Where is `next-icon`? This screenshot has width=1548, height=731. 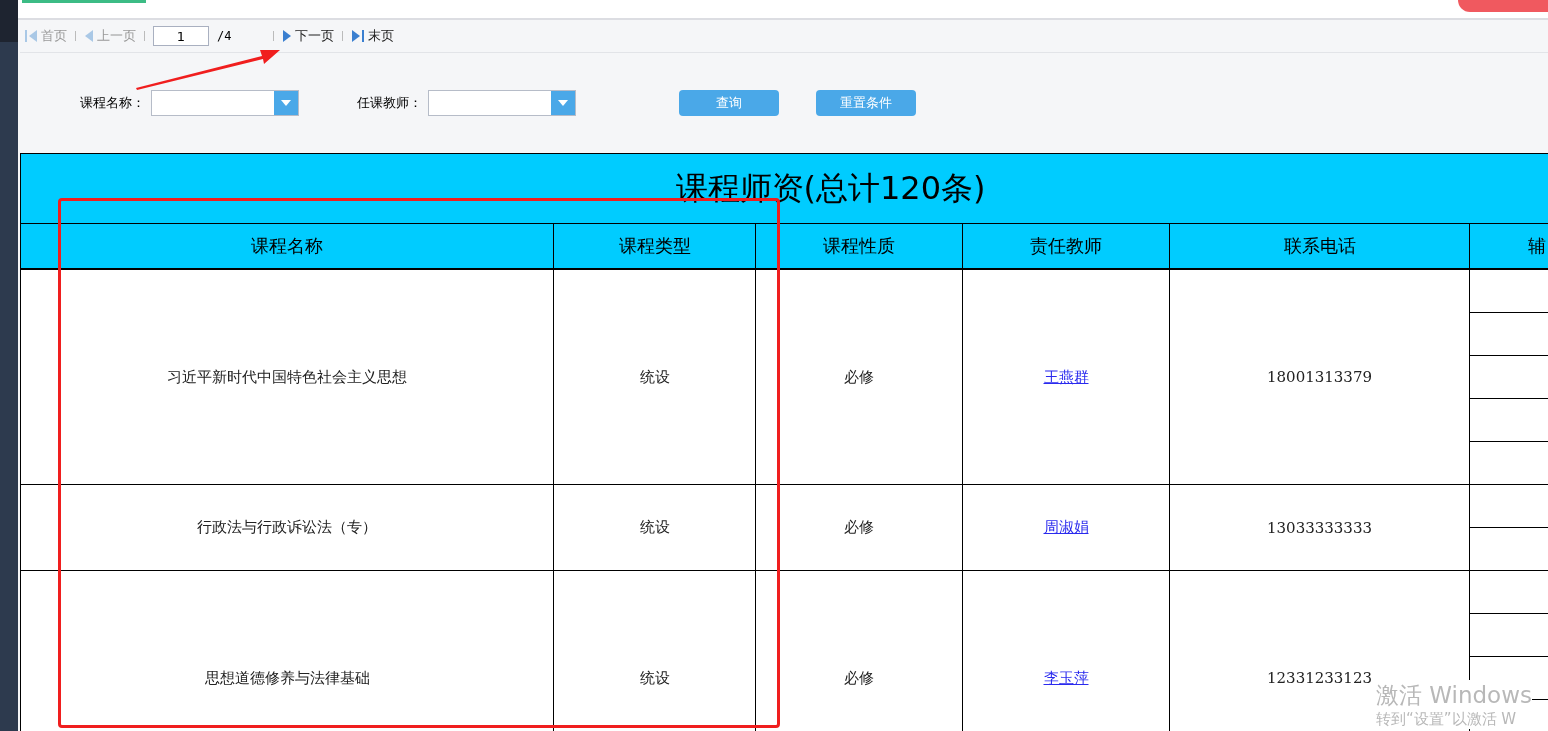 next-icon is located at coordinates (287, 36).